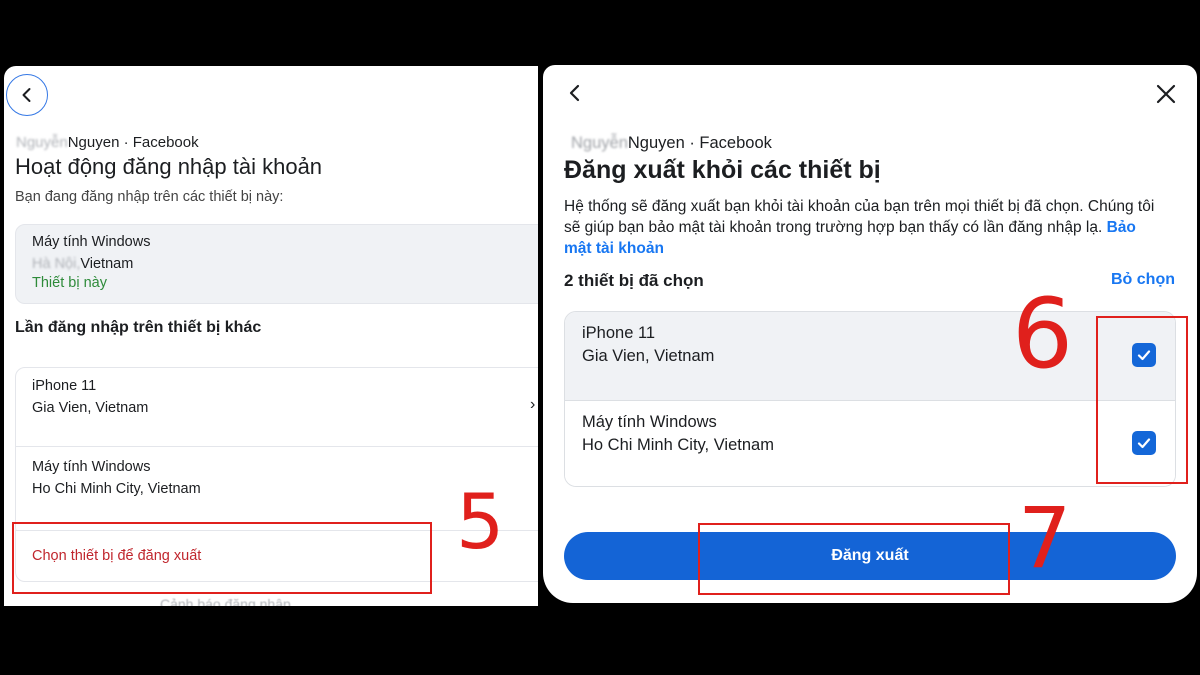 The height and width of the screenshot is (675, 1200). Describe the element at coordinates (634, 280) in the screenshot. I see `selected-count: 2 thiết bị đã chọn` at that location.